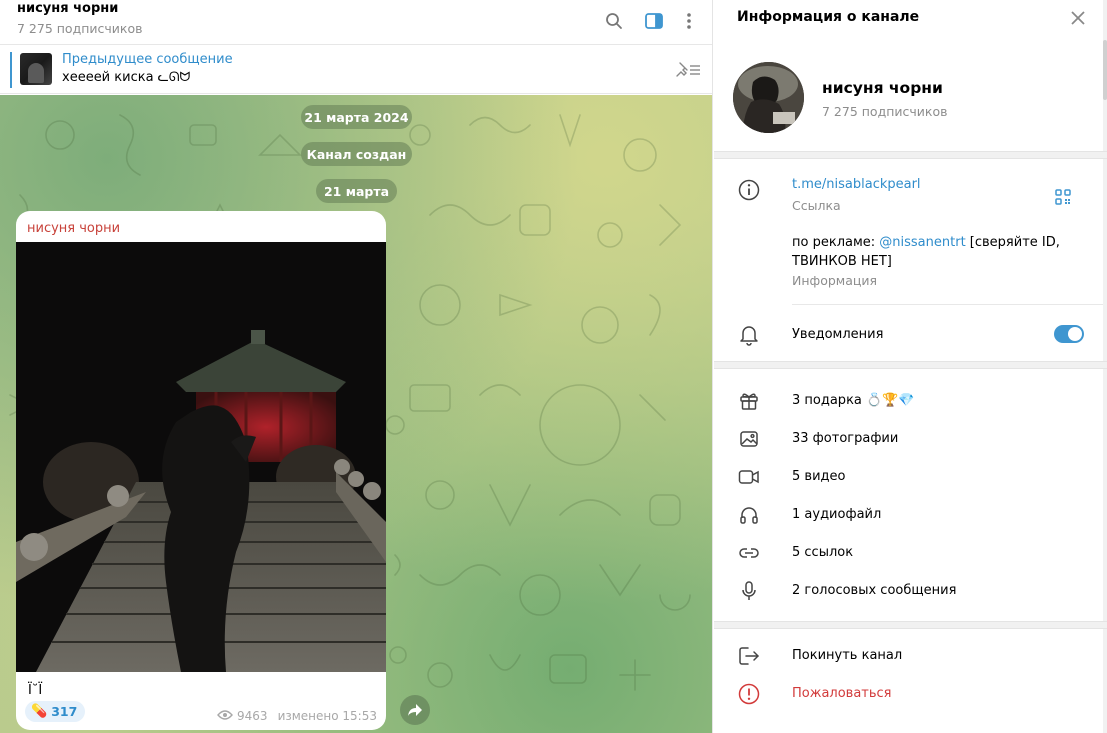  I want to click on bell-icon, so click(749, 335).